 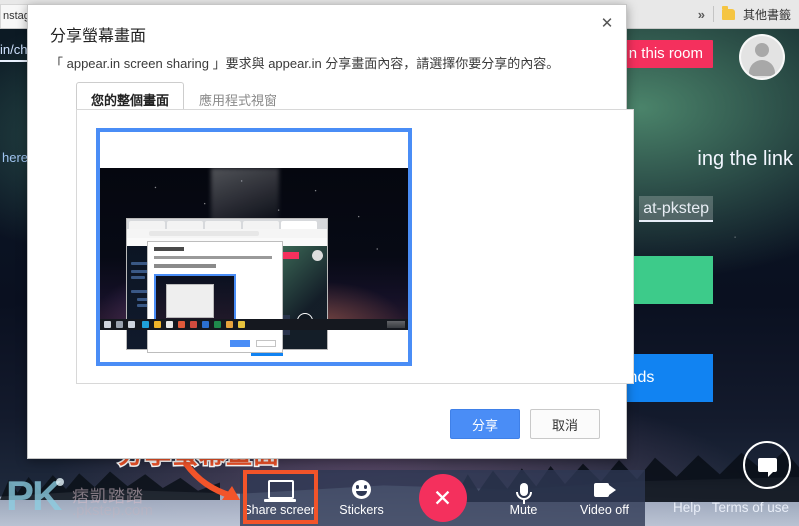 I want to click on terms-of-use-link: Terms of use, so click(x=750, y=507).